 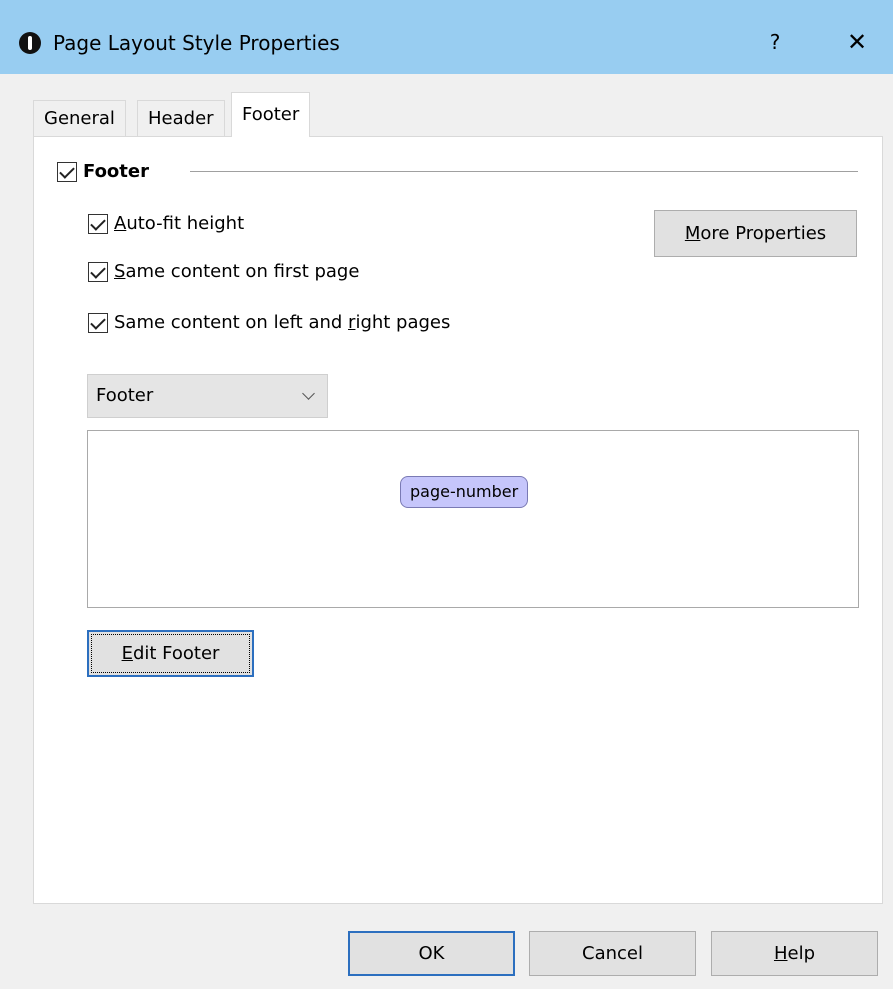 I want to click on same-left-right-option: Same content on left and right pages, so click(x=269, y=322).